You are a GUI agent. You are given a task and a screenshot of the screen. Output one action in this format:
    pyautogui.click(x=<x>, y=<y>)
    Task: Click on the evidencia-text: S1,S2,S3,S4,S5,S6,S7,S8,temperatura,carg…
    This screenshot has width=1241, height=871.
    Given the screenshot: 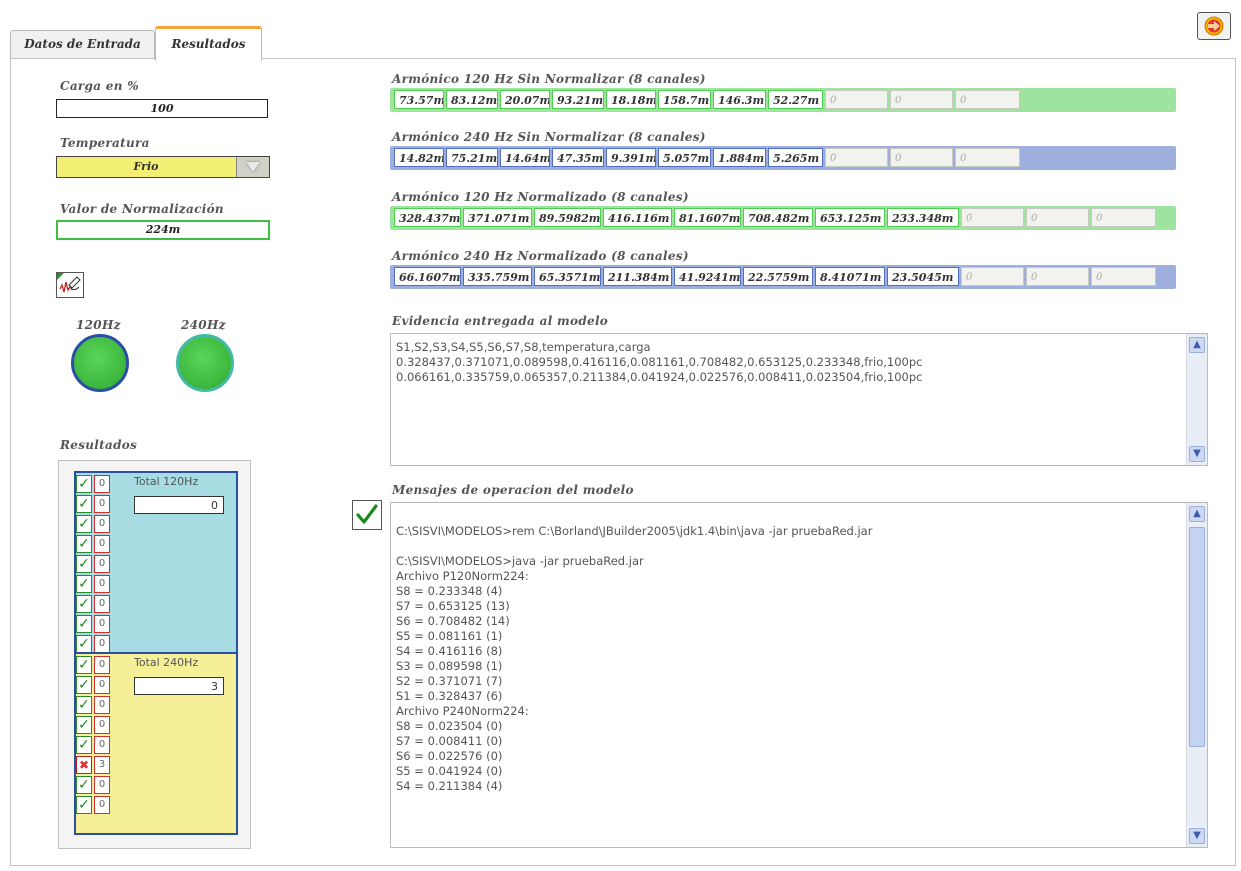 What is the action you would take?
    pyautogui.click(x=789, y=362)
    